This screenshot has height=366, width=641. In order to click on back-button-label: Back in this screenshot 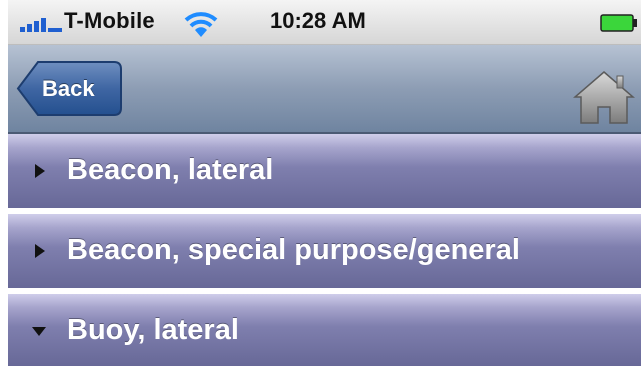, I will do `click(68, 88)`.